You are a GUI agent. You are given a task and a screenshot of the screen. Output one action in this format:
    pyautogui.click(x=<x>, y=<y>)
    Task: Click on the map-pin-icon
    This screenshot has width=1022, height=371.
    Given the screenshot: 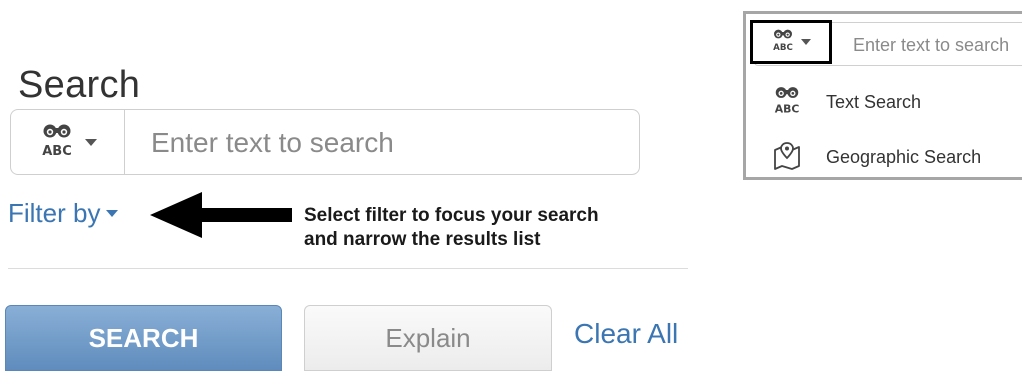 What is the action you would take?
    pyautogui.click(x=787, y=157)
    